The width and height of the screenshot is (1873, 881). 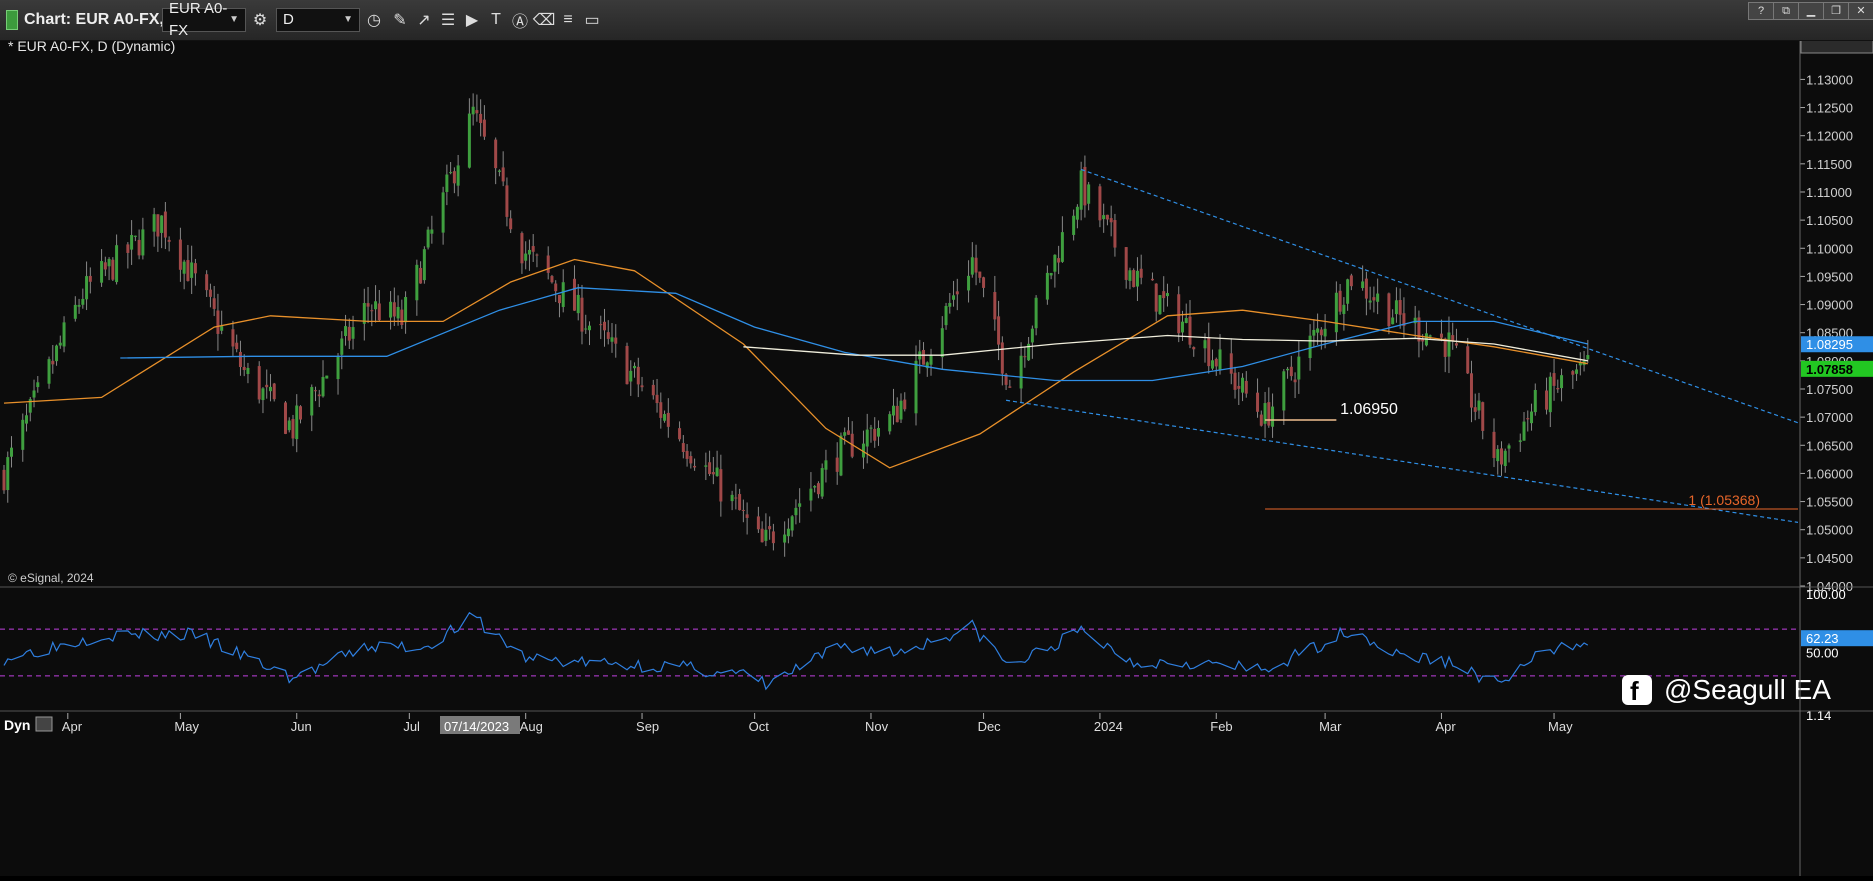 What do you see at coordinates (1811, 11) in the screenshot?
I see `minimize-button: ▁` at bounding box center [1811, 11].